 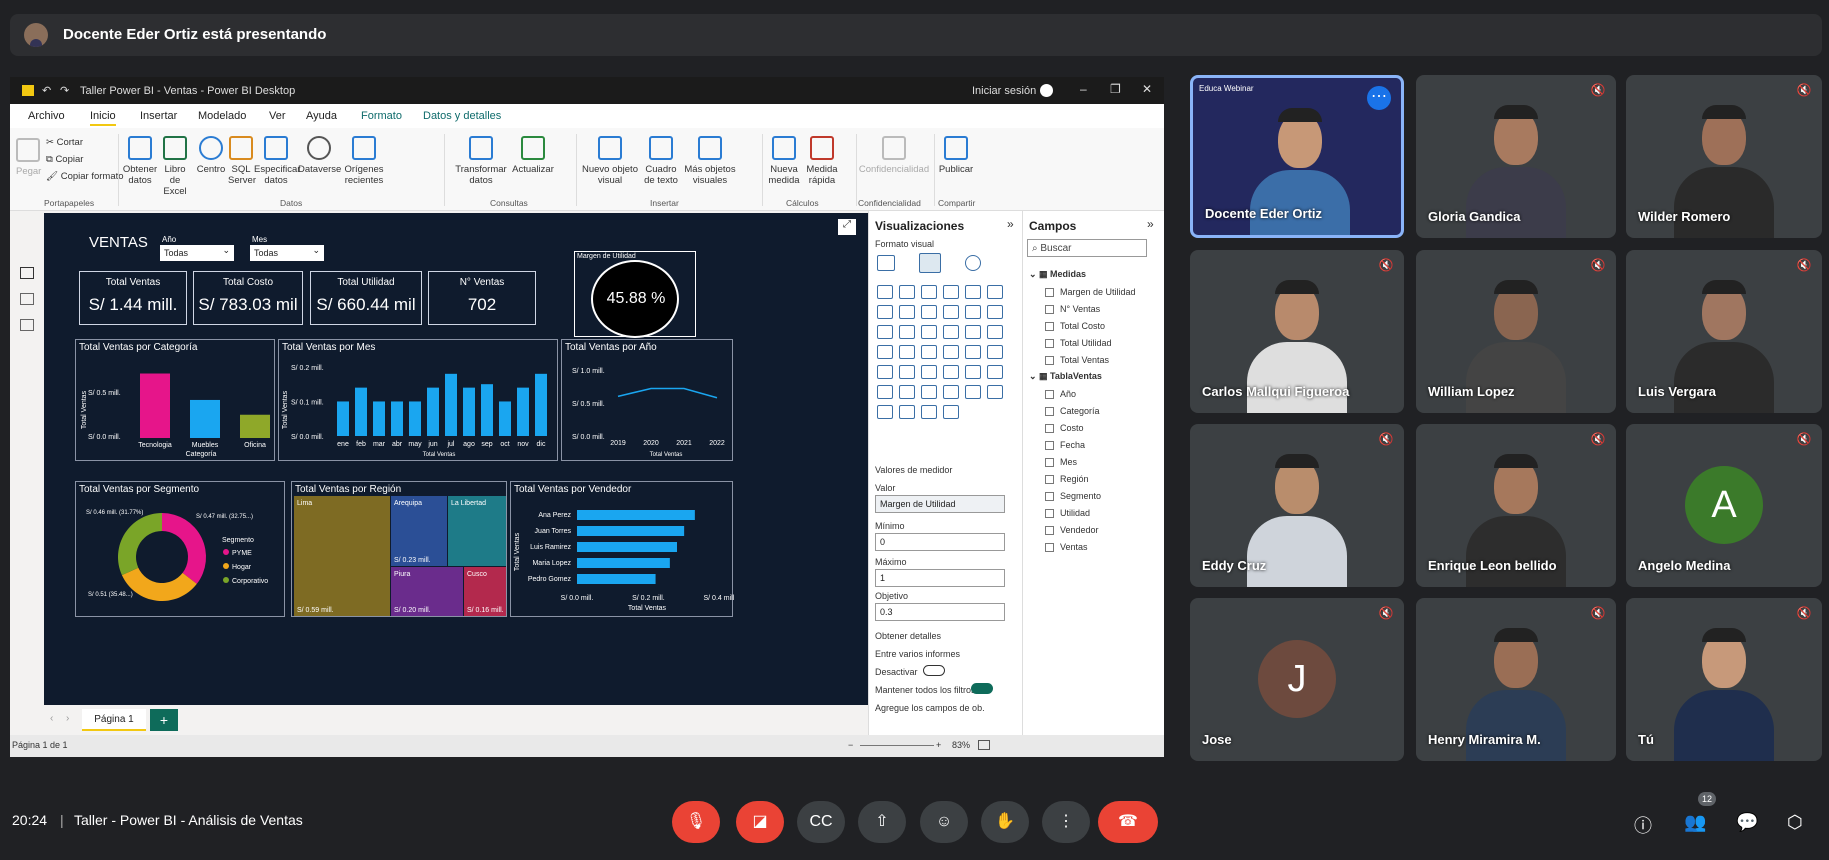 I want to click on tab-modelado: Modelado, so click(x=222, y=116).